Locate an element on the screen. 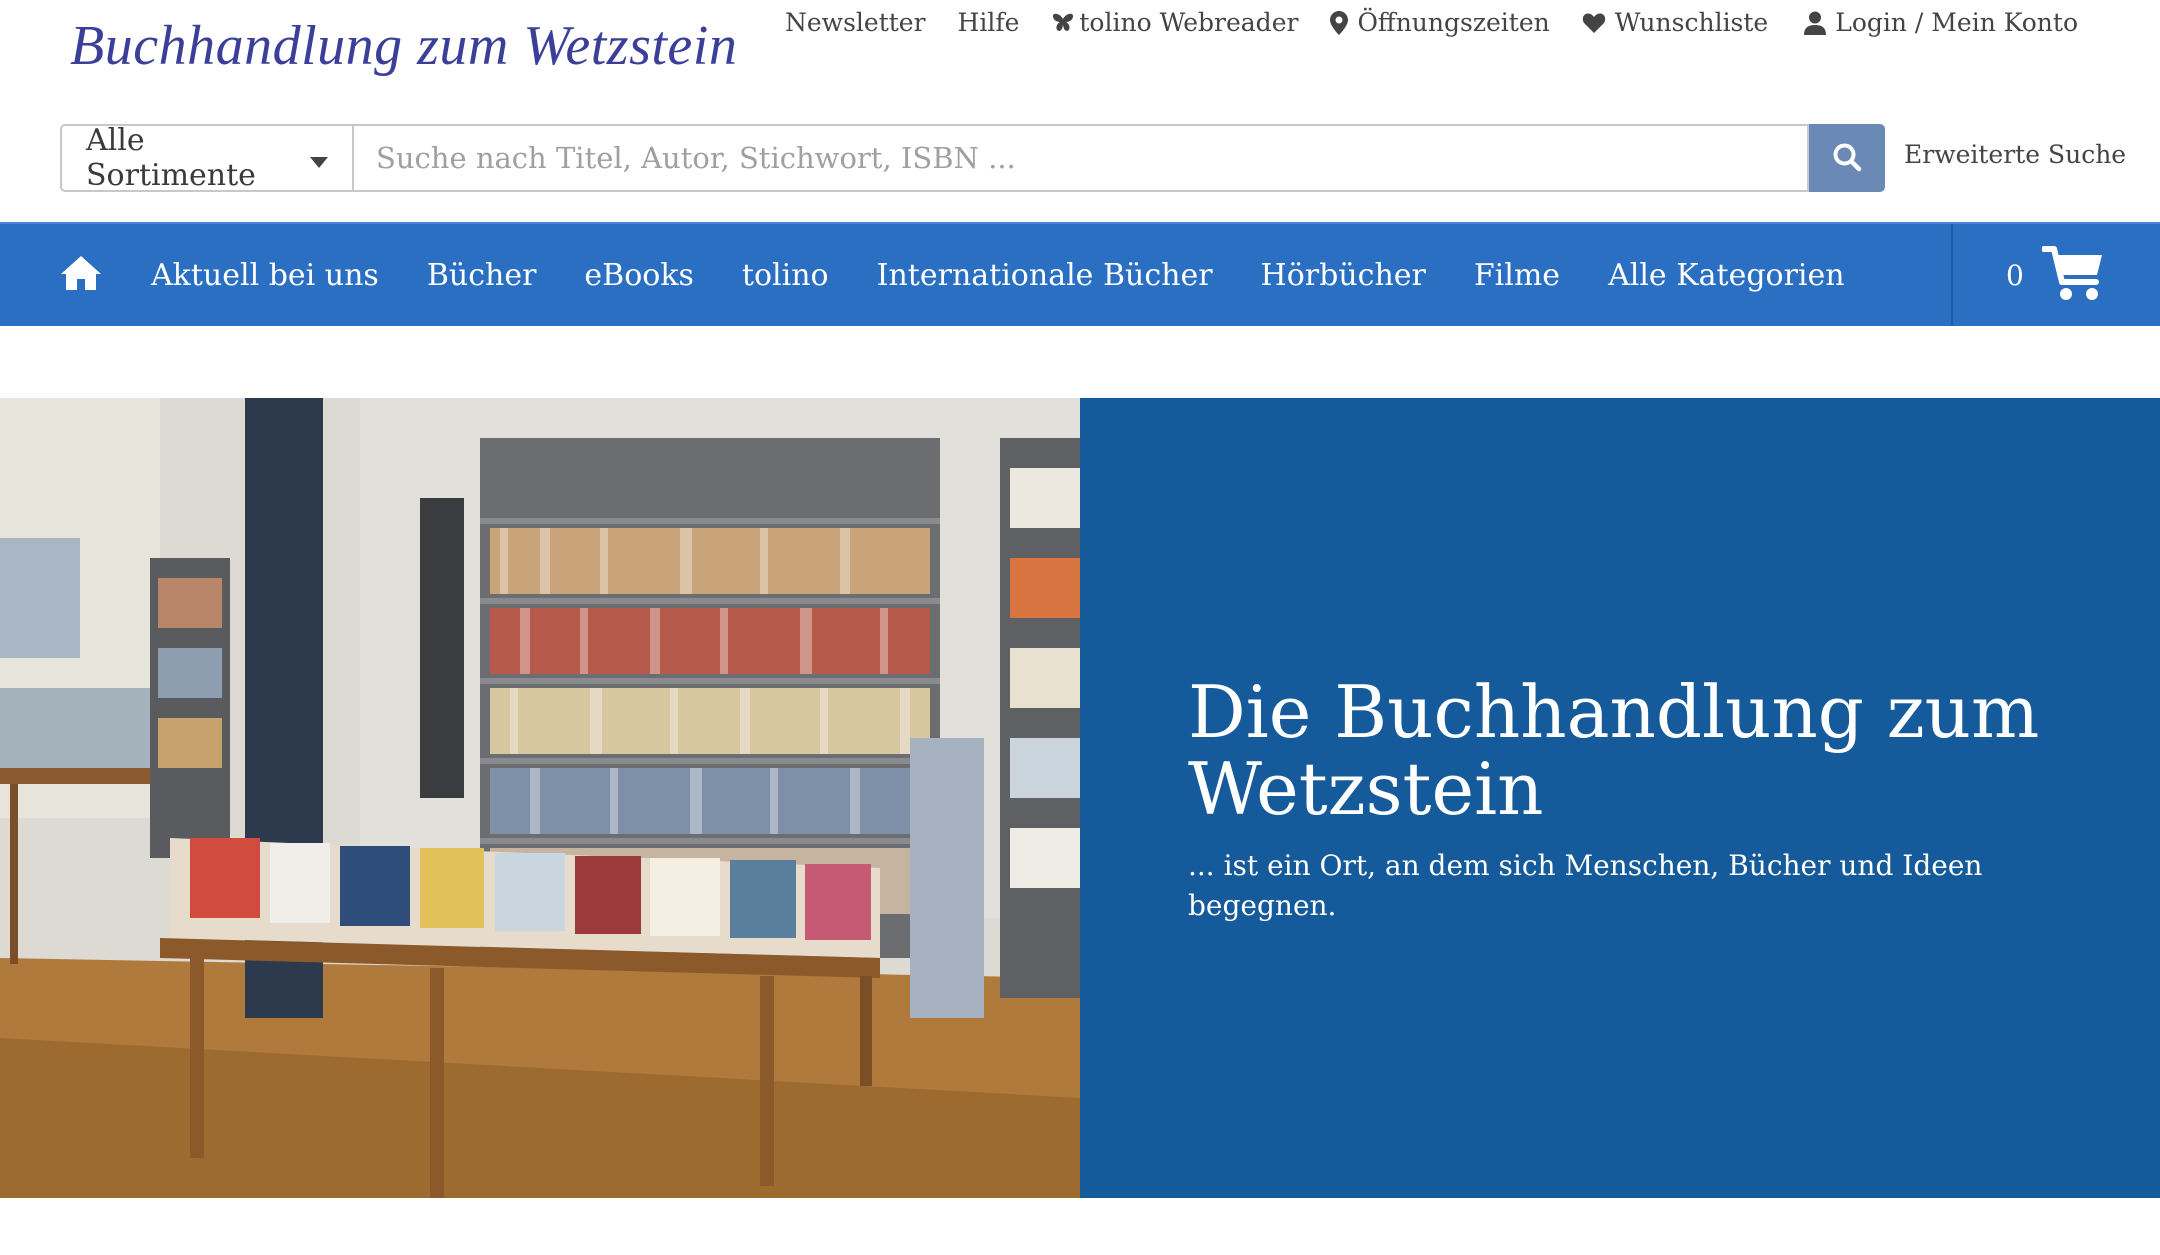  cart-button: 0 is located at coordinates (2056, 275).